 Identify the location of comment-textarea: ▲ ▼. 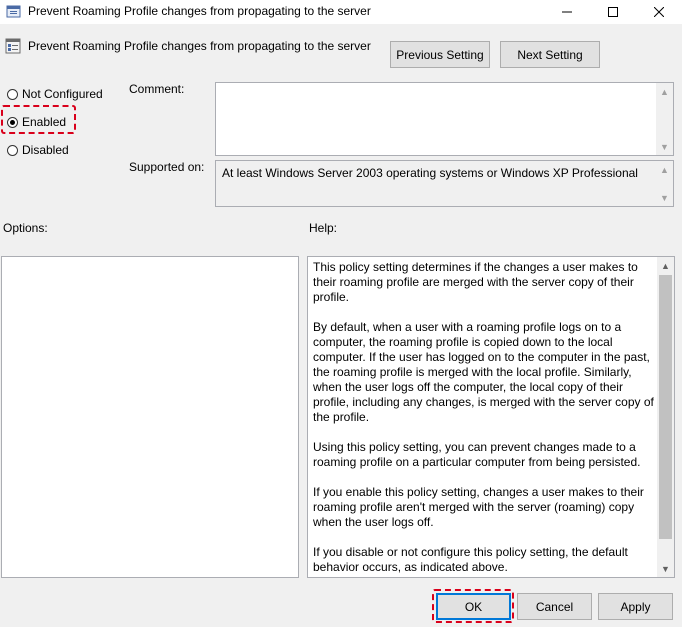
(444, 119).